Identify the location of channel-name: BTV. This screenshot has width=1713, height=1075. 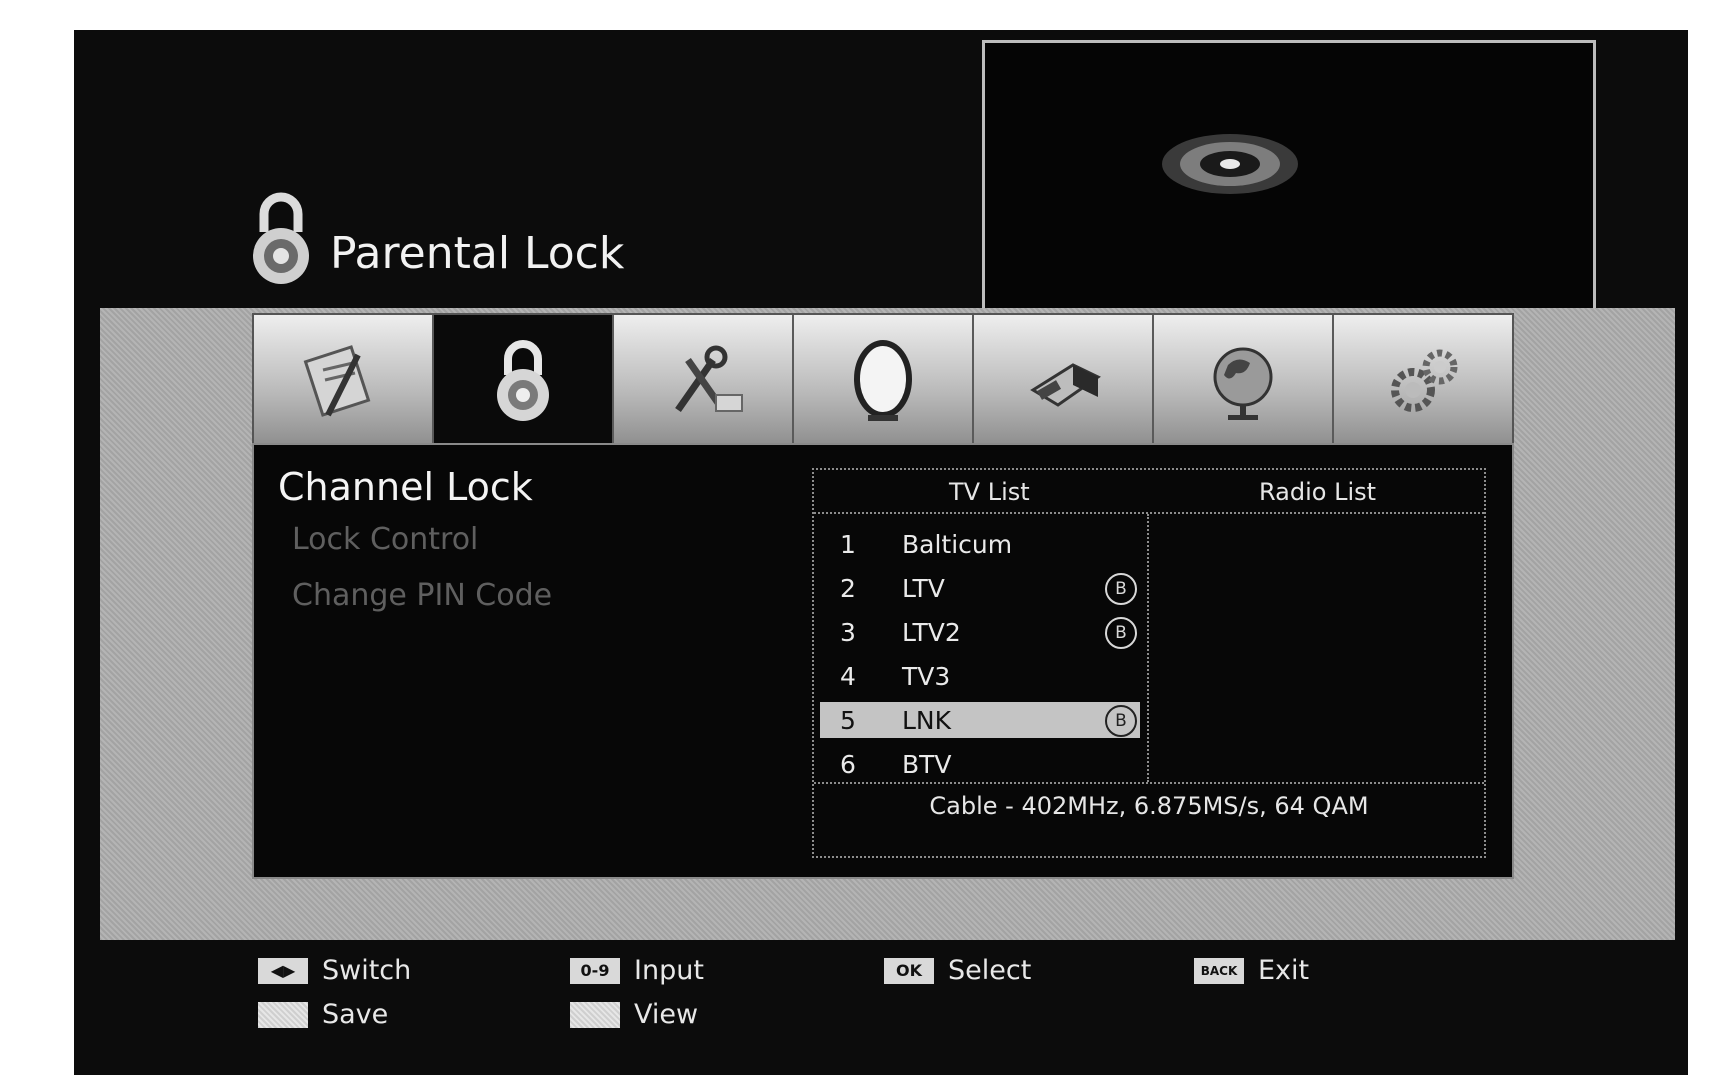
(927, 764).